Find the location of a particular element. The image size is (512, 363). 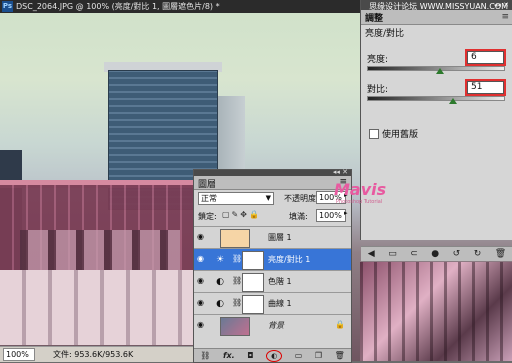

adjustments-bottom-bar: ◀ ▭ ⊂ ● ↺ ↻ 🗑 is located at coordinates (436, 253).